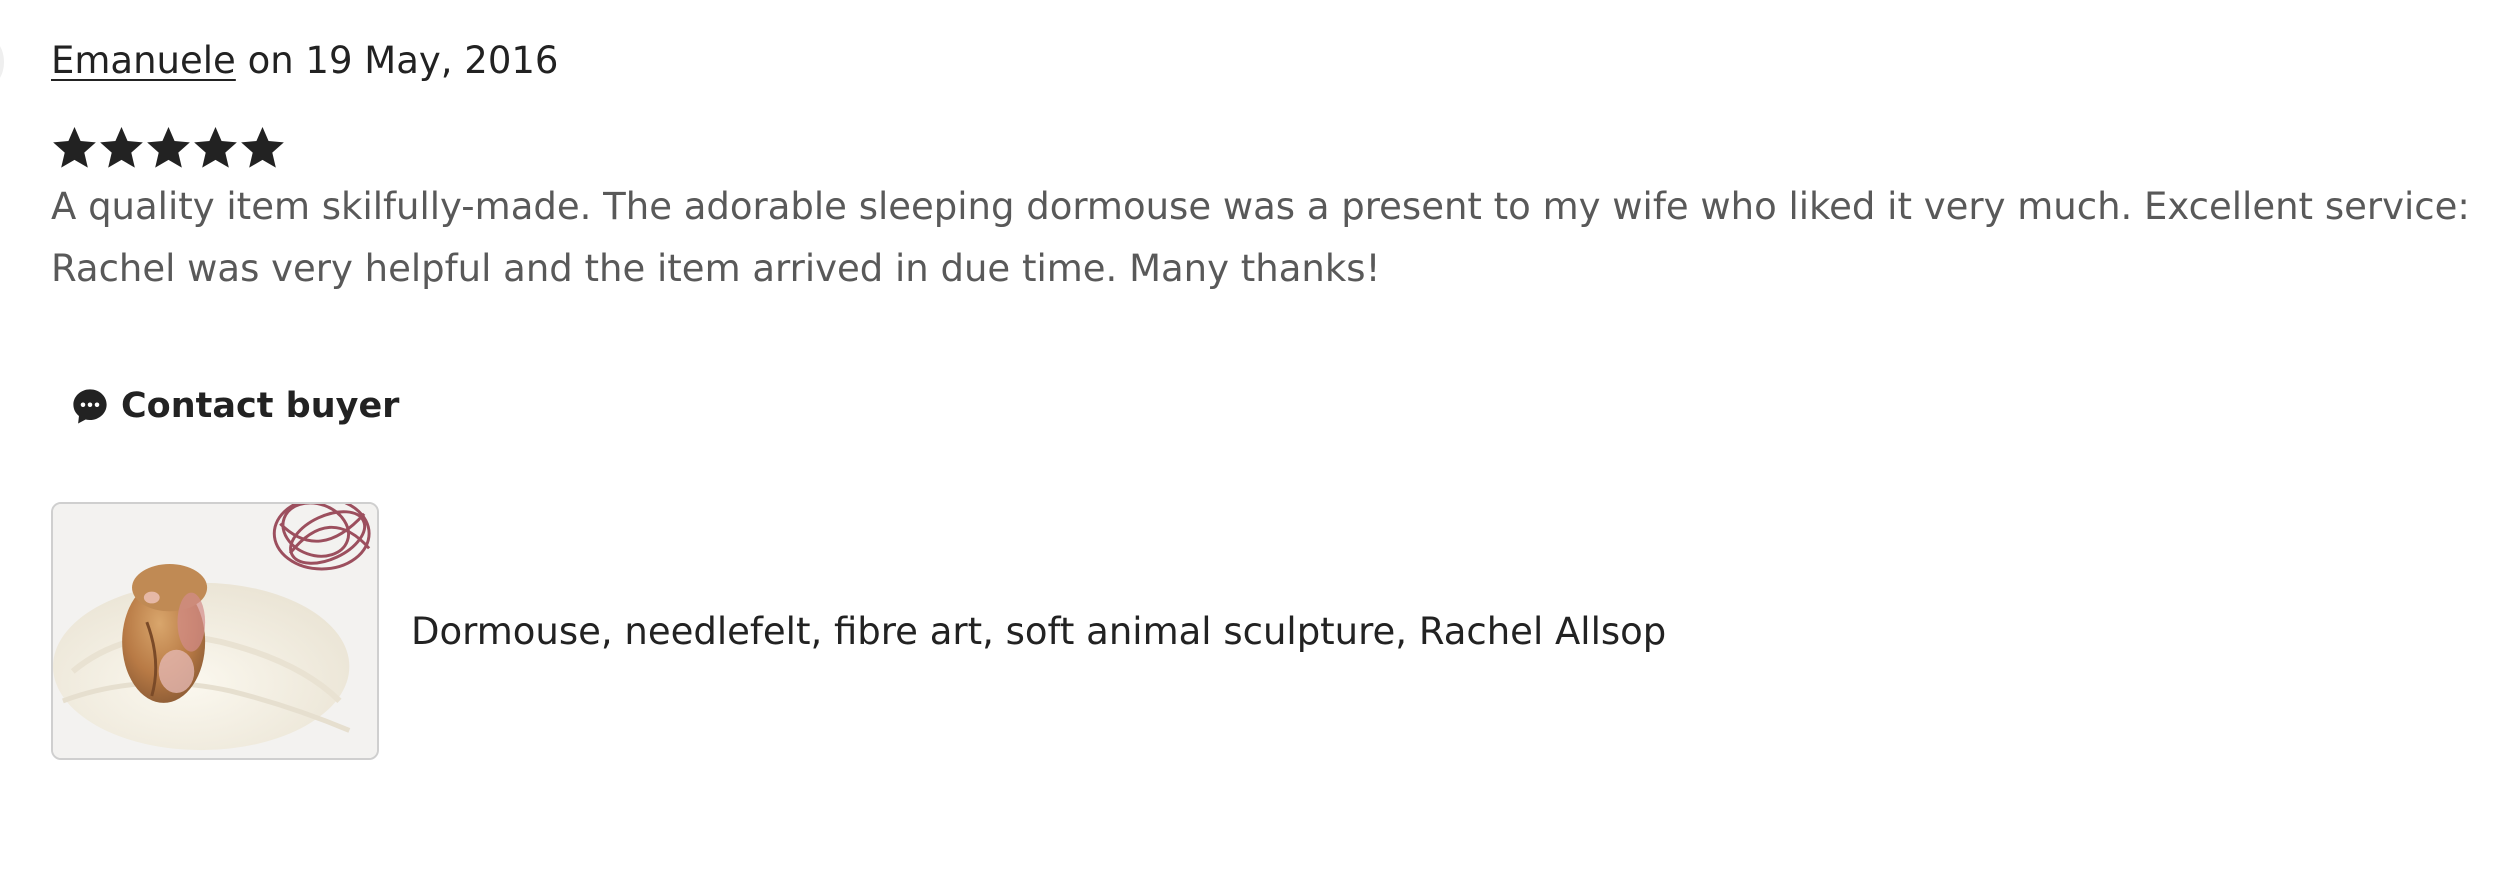 Image resolution: width=2500 pixels, height=877 pixels. Describe the element at coordinates (397, 60) in the screenshot. I see `review-date: on 19 May, 2016` at that location.